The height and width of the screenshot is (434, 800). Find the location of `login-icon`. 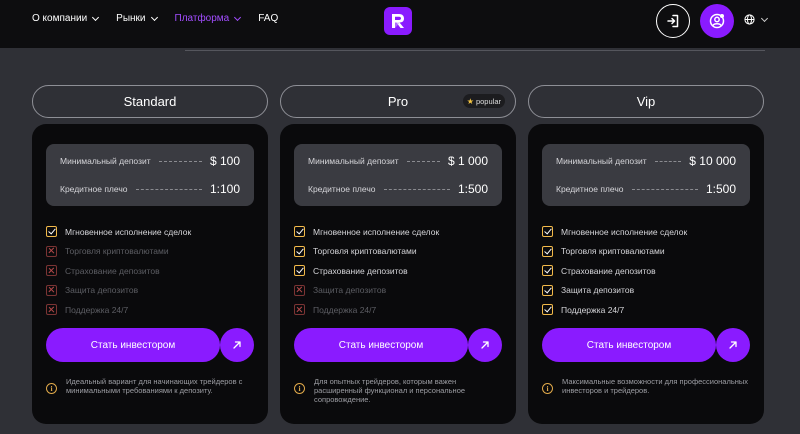

login-icon is located at coordinates (673, 21).